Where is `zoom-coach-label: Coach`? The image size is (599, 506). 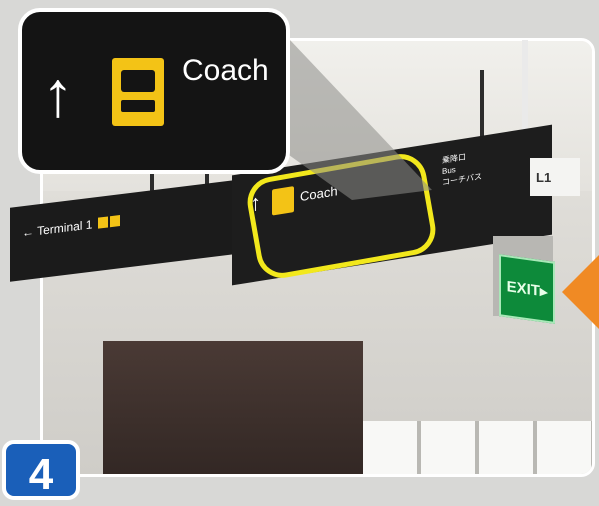
zoom-coach-label: Coach is located at coordinates (225, 70).